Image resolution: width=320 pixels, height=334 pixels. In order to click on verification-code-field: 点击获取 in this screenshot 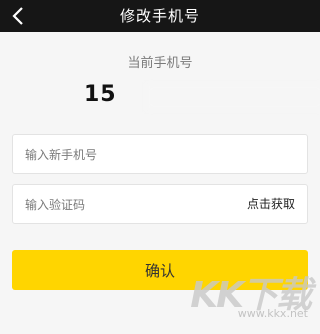, I will do `click(160, 204)`.